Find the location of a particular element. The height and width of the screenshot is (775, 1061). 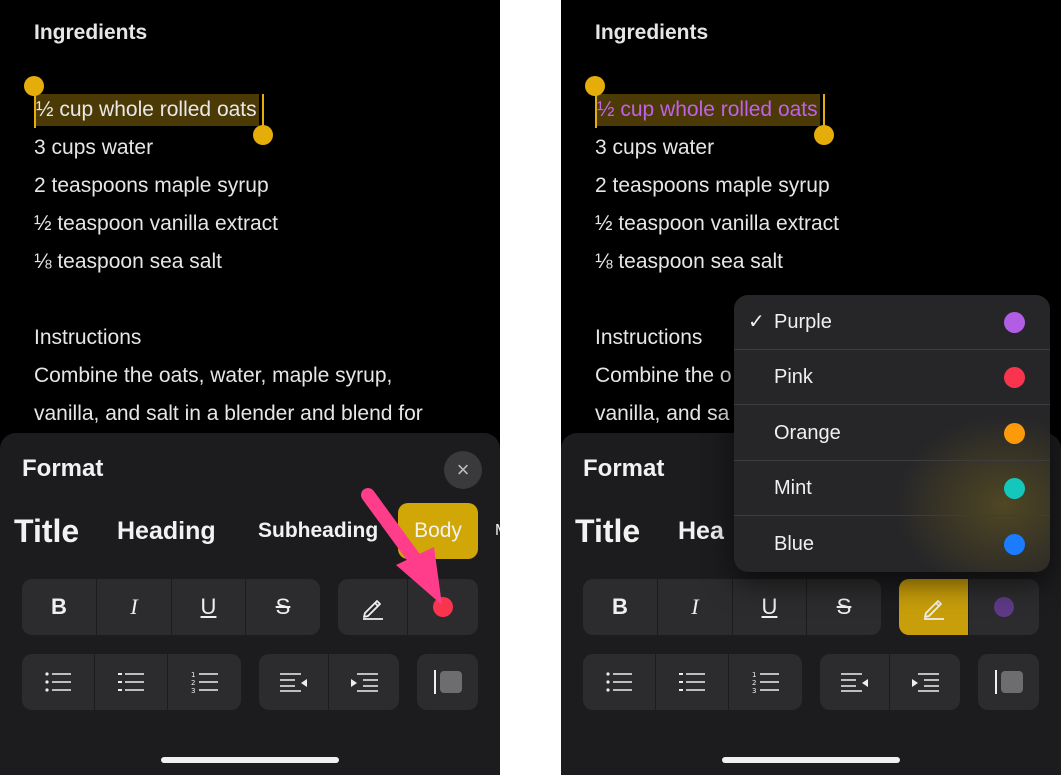

close-button: × is located at coordinates (463, 470).